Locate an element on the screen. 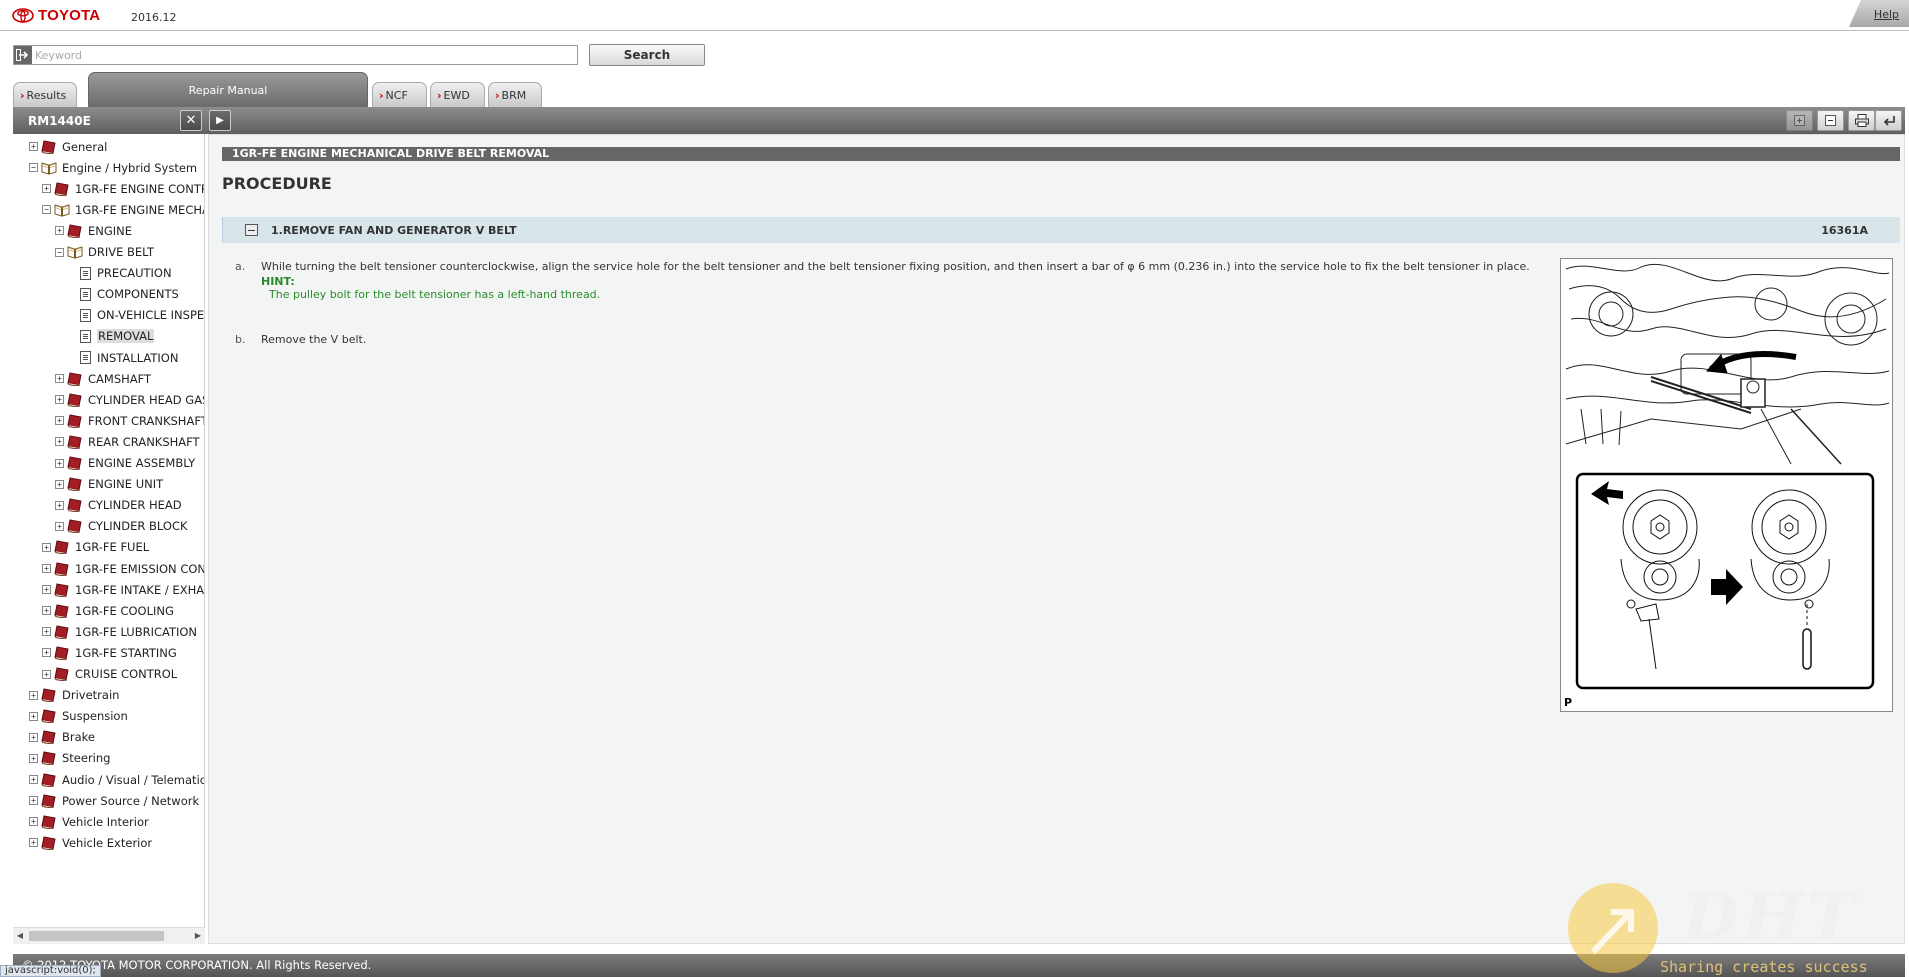  tree-item: − Engine / Hybrid System is located at coordinates (113, 167).